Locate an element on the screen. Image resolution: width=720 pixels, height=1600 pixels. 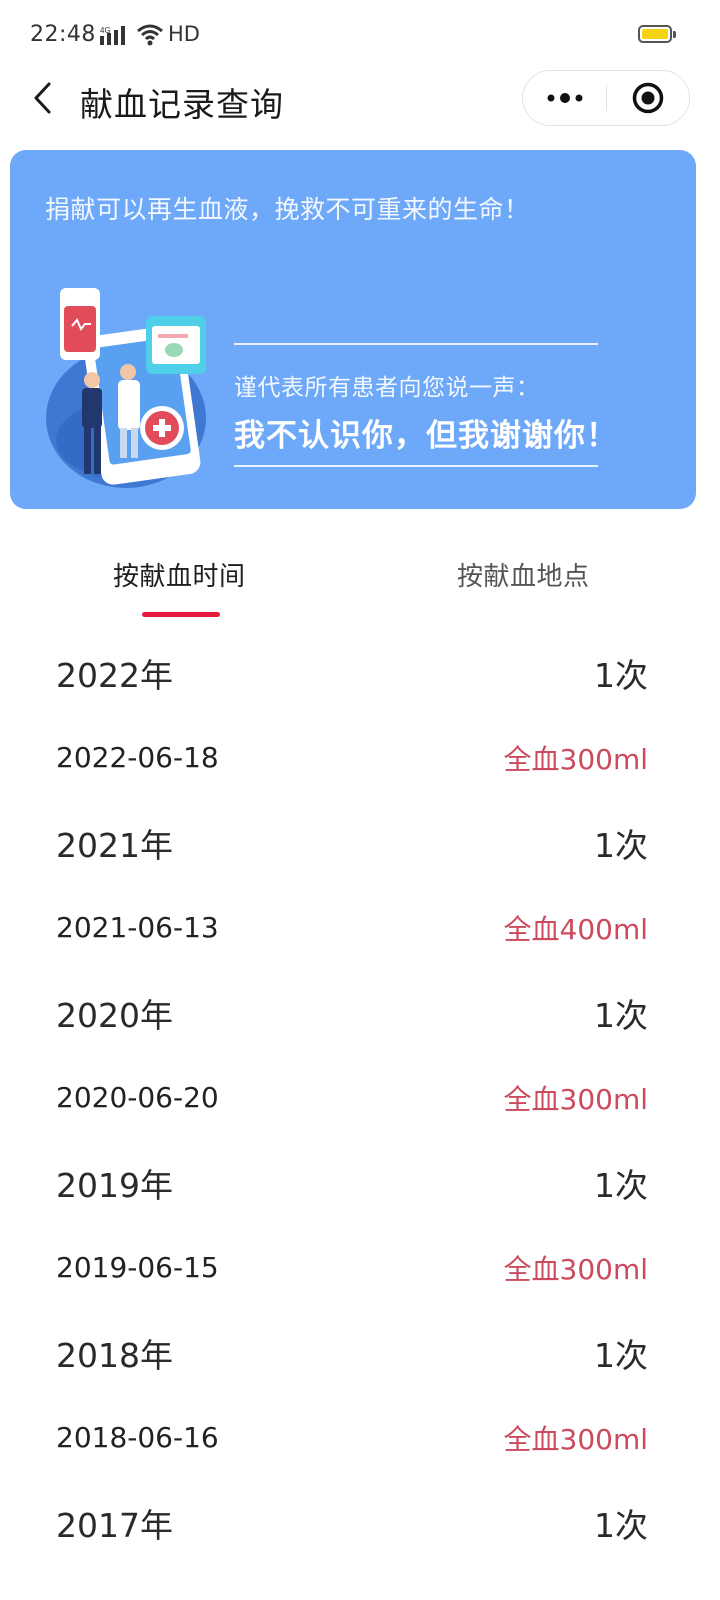
tab-by-location: 按献血地点 is located at coordinates (523, 574).